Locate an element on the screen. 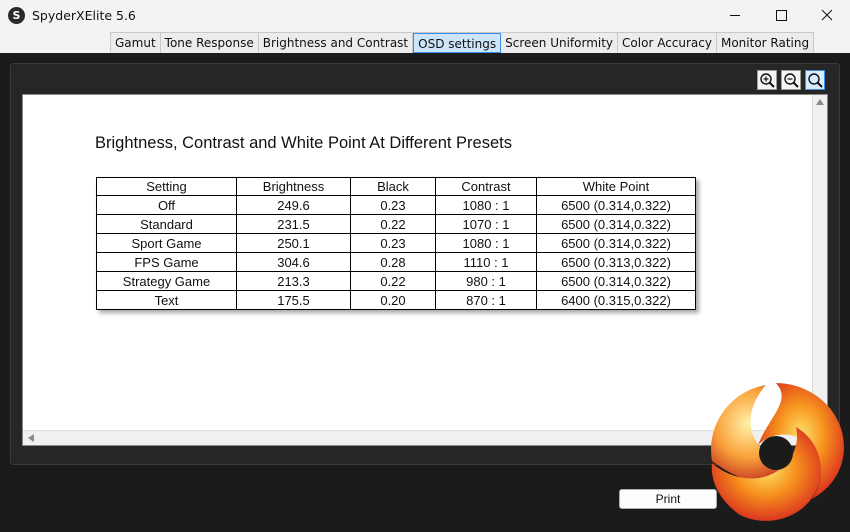  table-cell: FPS Game is located at coordinates (166, 262).